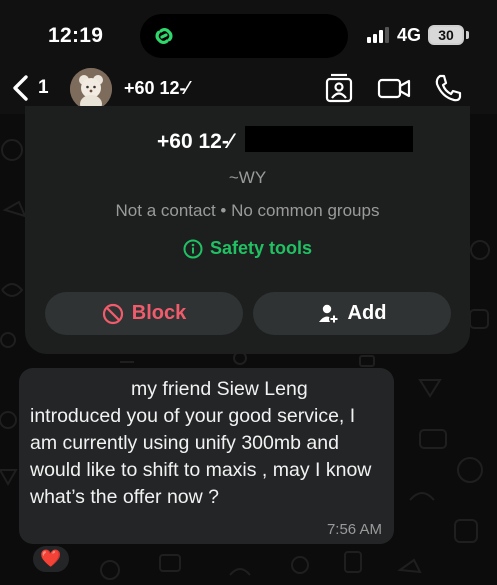 The height and width of the screenshot is (585, 497). Describe the element at coordinates (156, 88) in the screenshot. I see `chat-title: +60 12-⁄` at that location.